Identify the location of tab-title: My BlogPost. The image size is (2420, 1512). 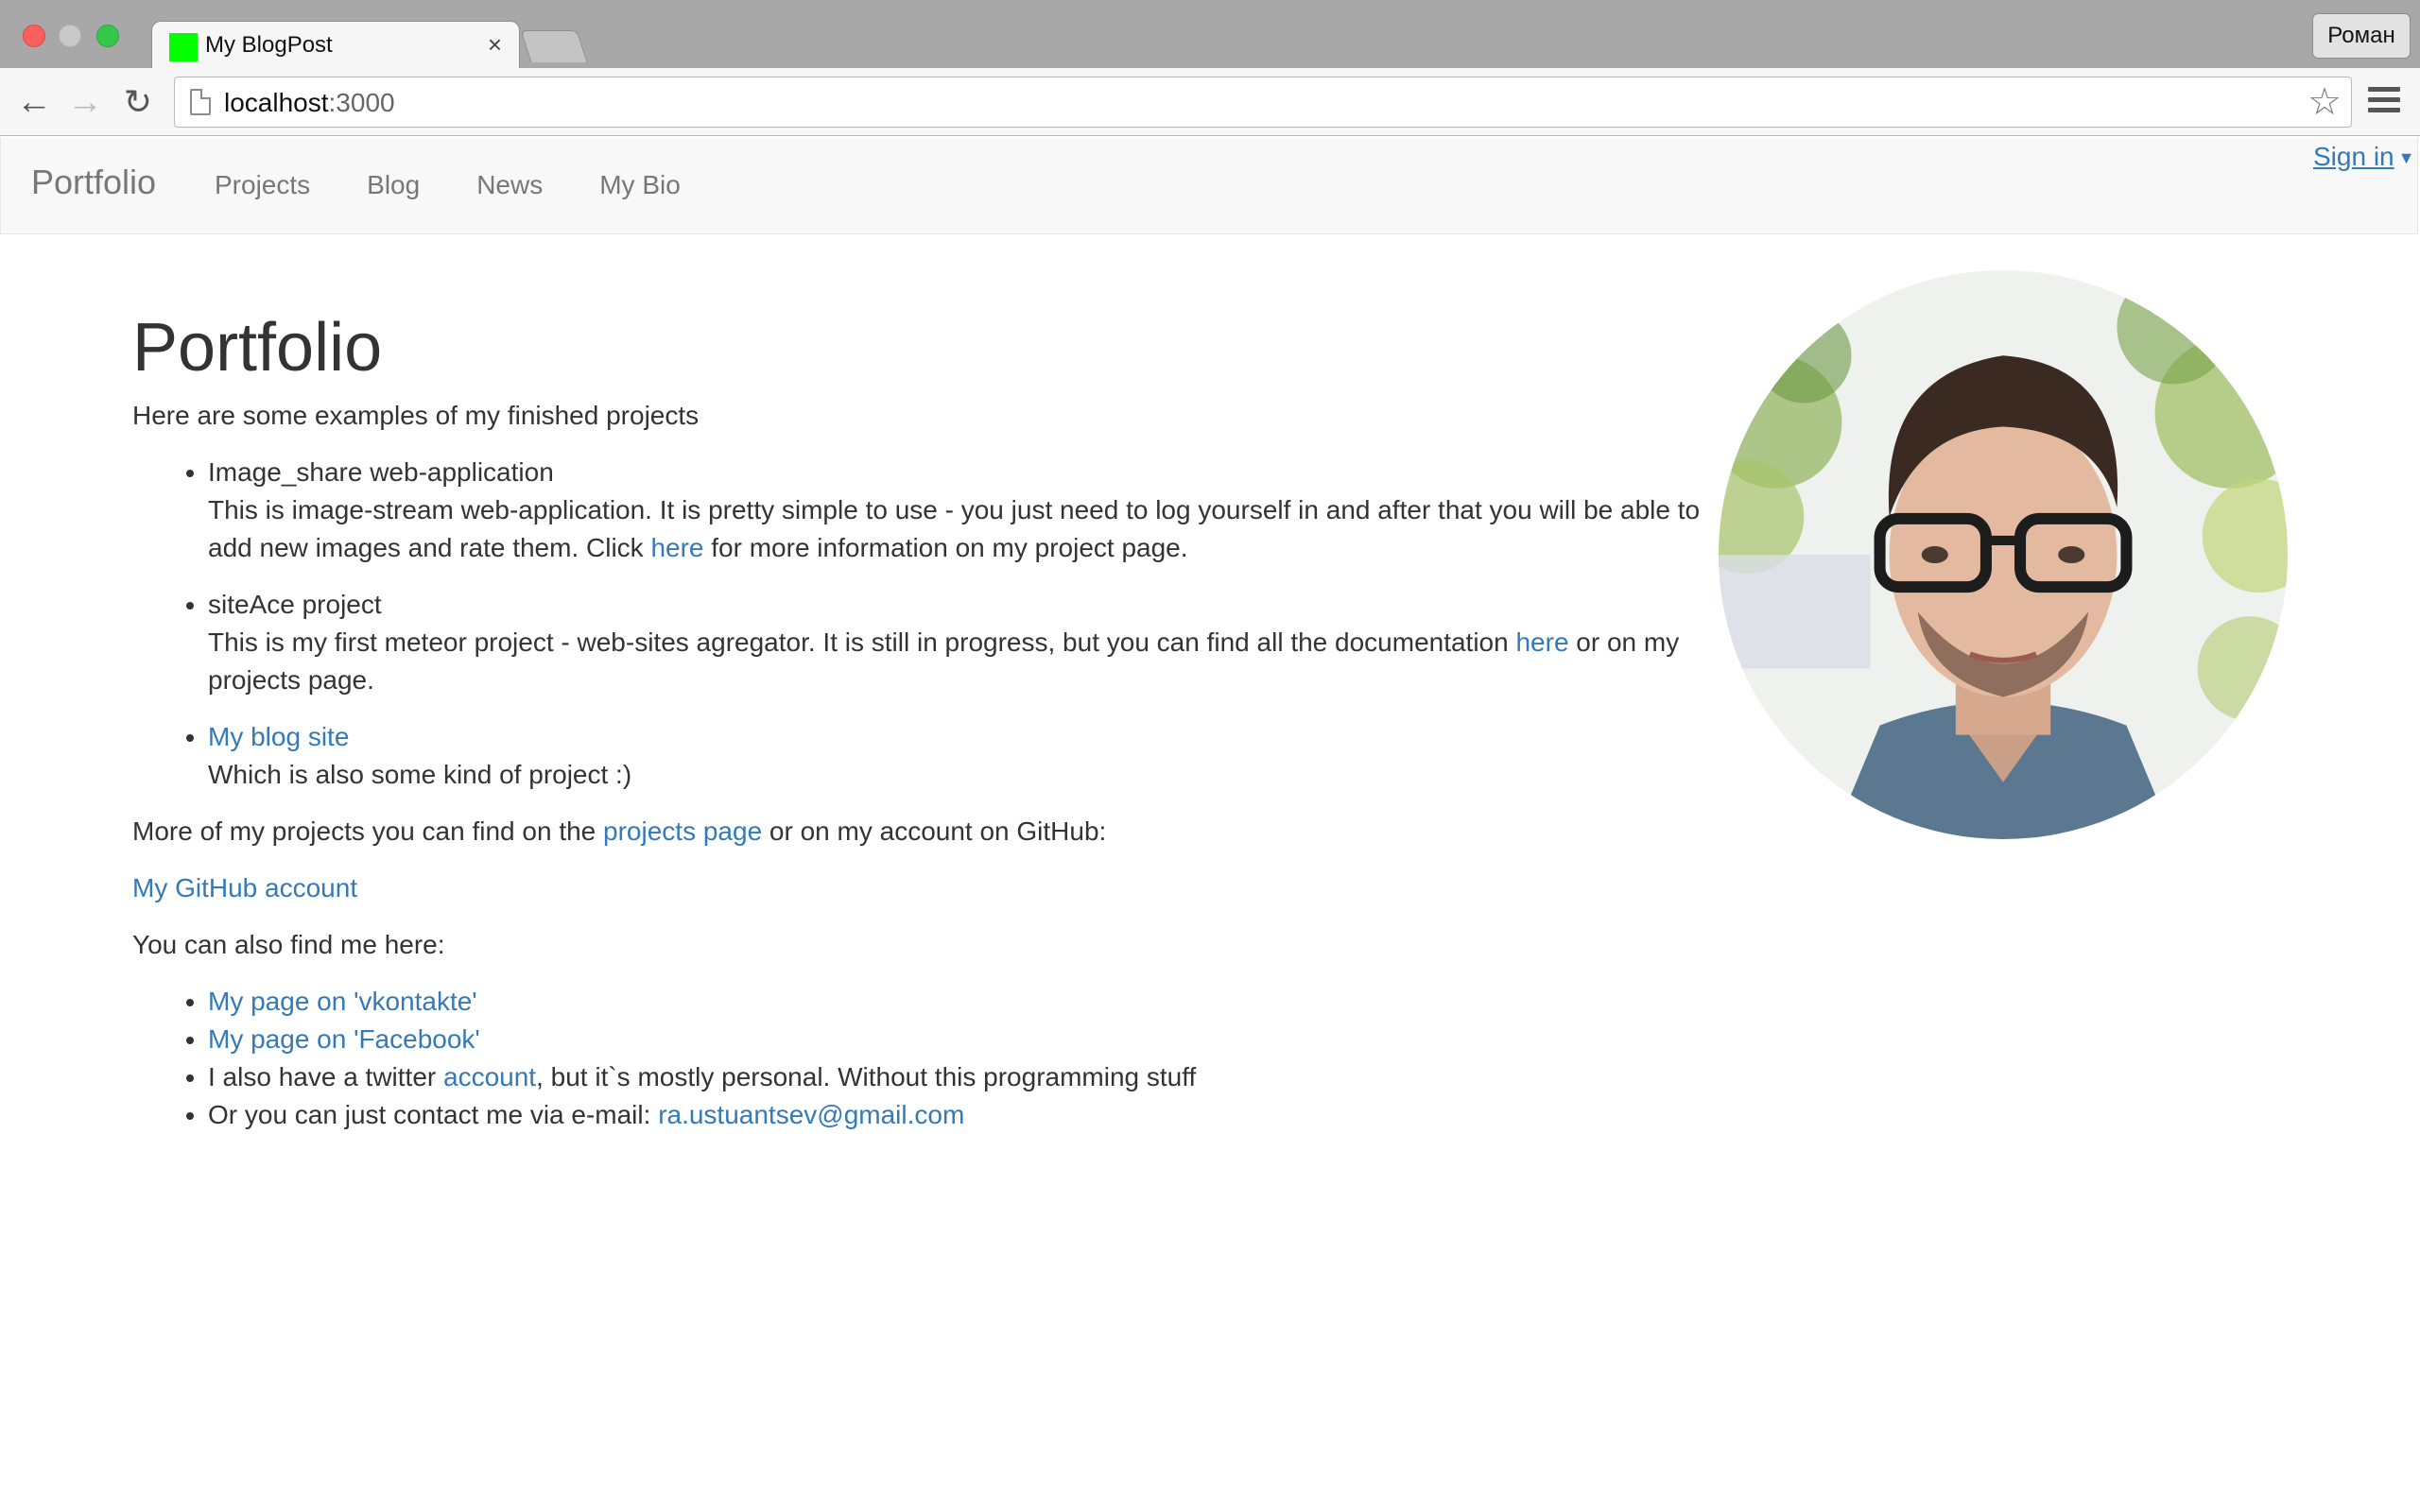
(269, 45).